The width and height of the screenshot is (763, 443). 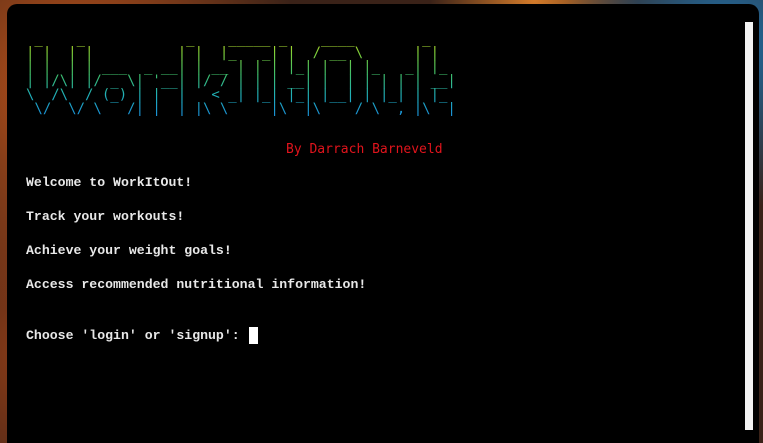 I want to click on track-message: Track your workouts!, so click(x=105, y=216).